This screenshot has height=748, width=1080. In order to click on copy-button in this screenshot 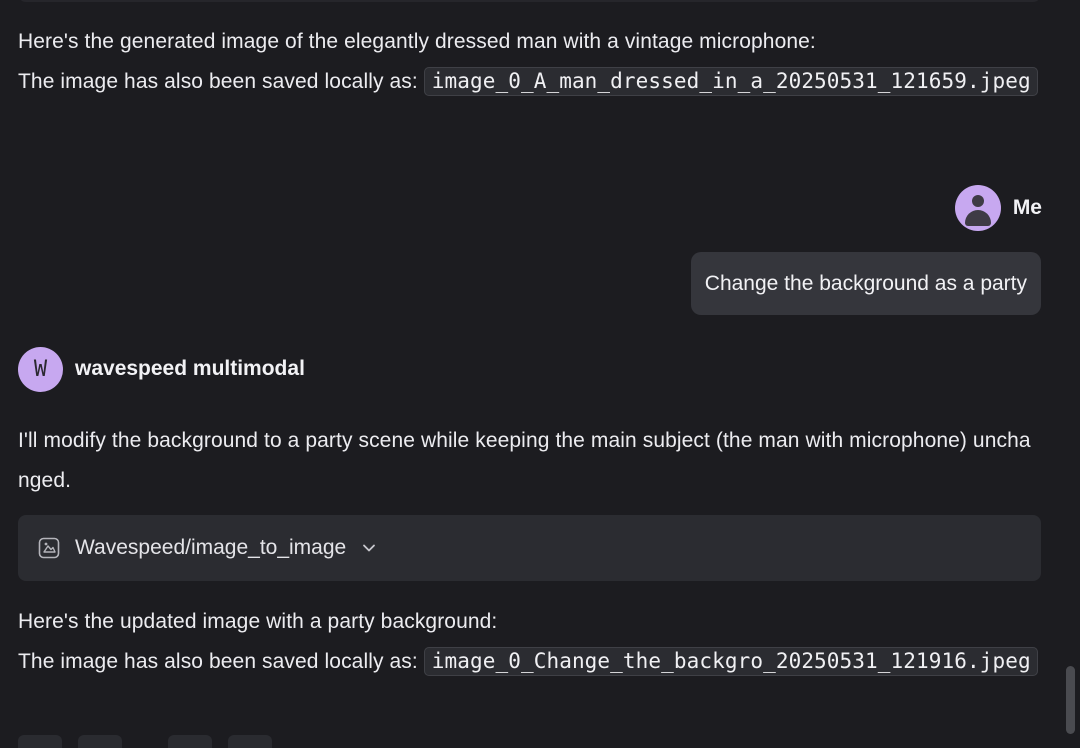, I will do `click(40, 741)`.